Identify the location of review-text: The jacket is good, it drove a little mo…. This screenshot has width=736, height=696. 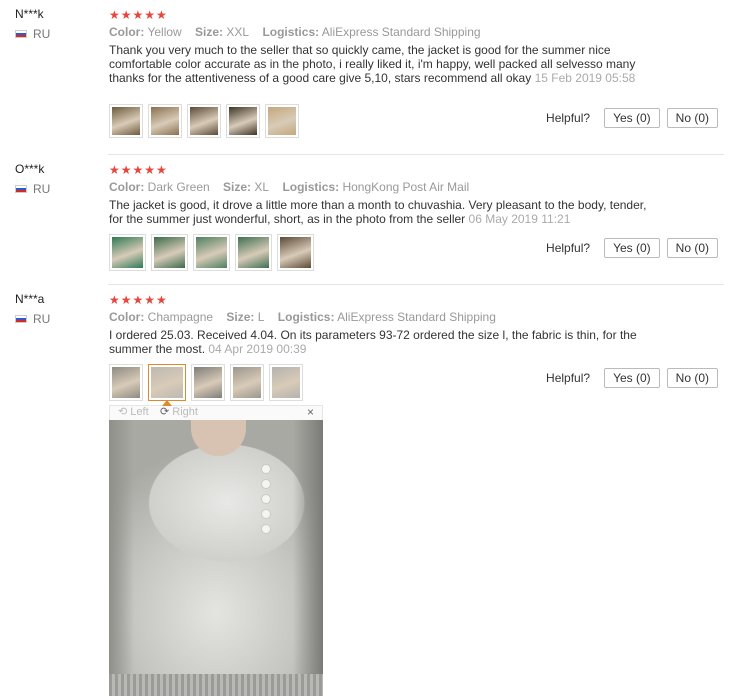
(381, 212).